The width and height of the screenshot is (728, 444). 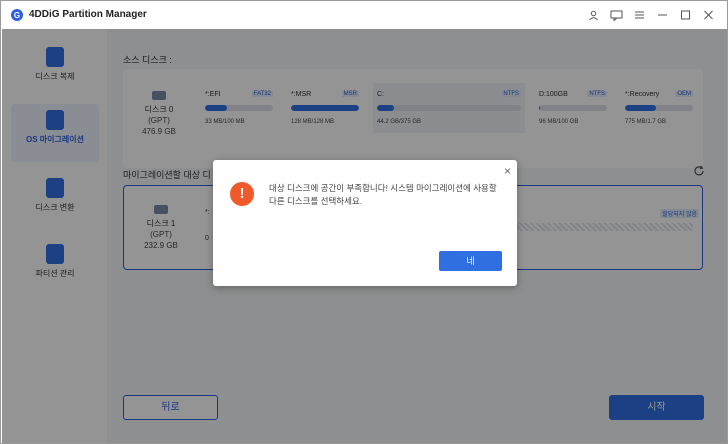 I want to click on title-bar: G 4DDiG Partition Manager, so click(x=364, y=15).